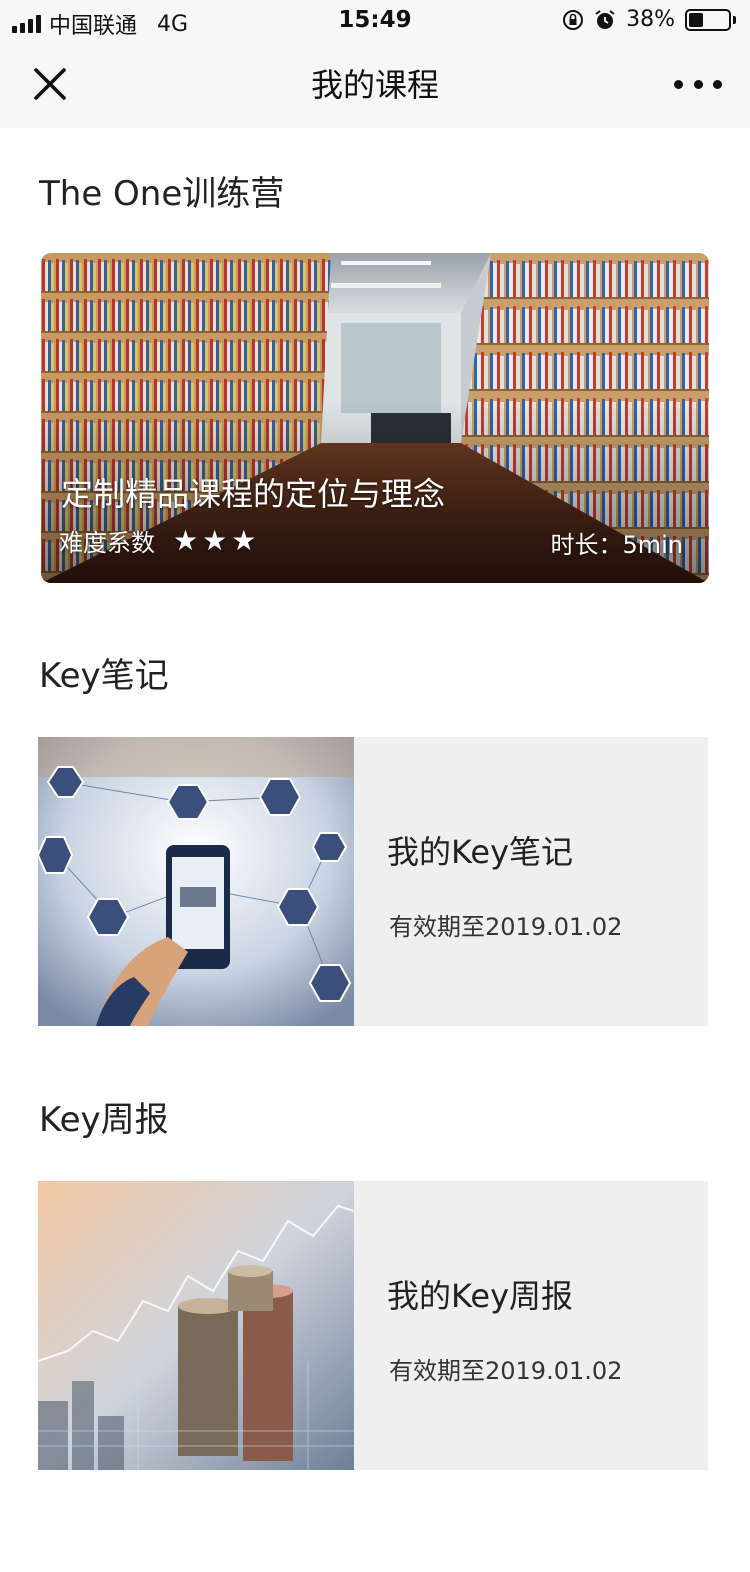 The width and height of the screenshot is (750, 1572). I want to click on battery-tip, so click(734, 19).